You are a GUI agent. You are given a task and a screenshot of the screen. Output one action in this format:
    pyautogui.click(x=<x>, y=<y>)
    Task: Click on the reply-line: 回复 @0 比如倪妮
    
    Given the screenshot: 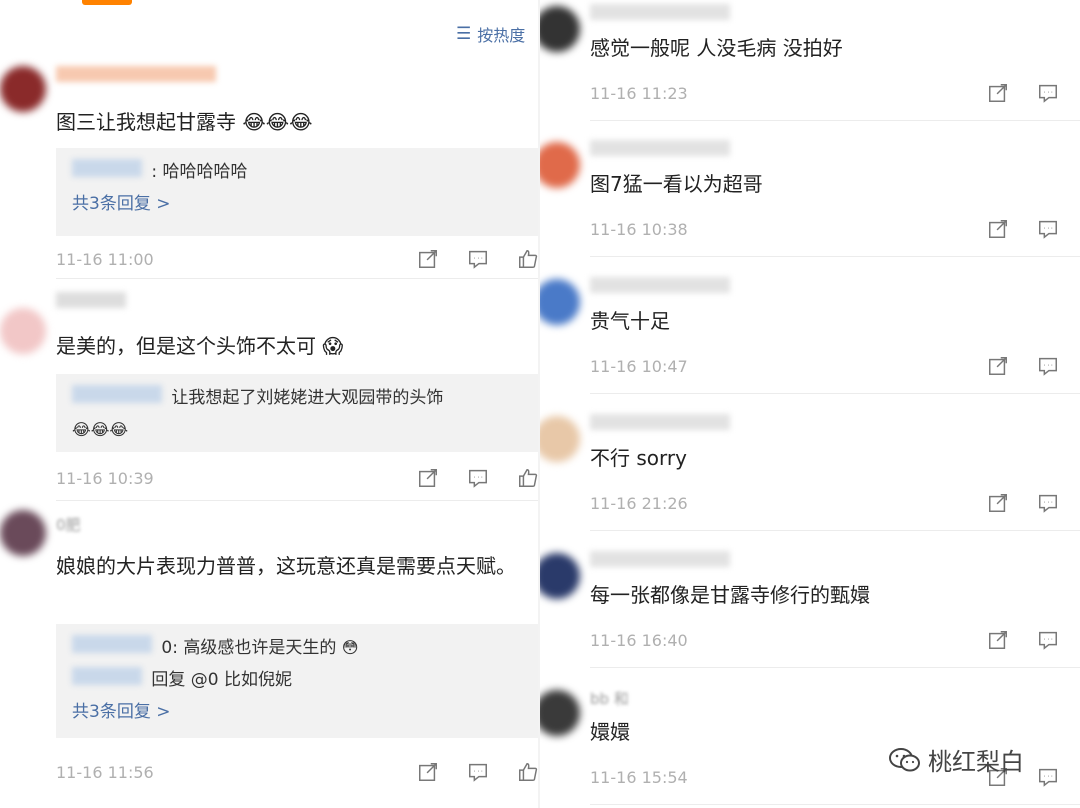 What is the action you would take?
    pyautogui.click(x=297, y=680)
    